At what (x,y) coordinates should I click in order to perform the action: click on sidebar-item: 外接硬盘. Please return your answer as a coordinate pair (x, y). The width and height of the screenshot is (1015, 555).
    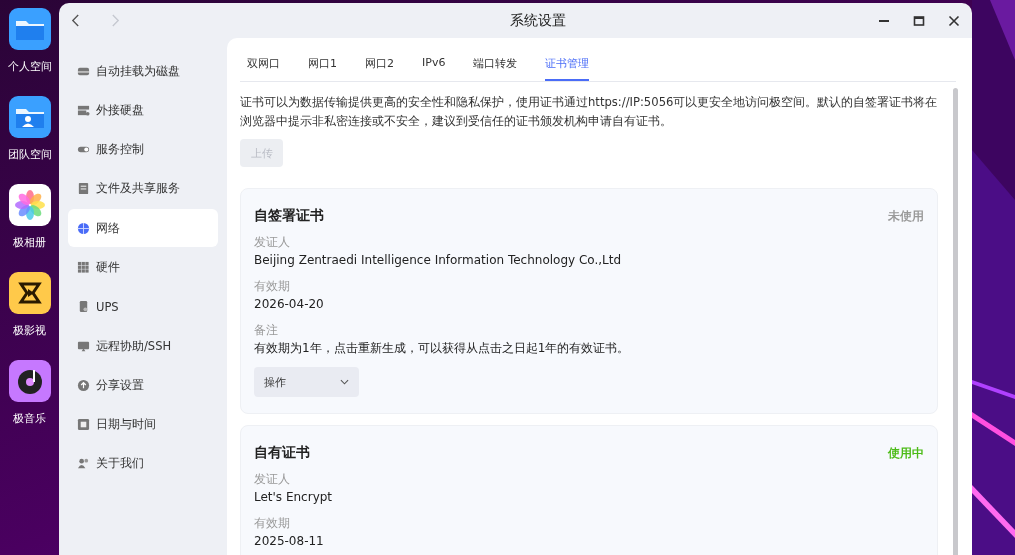
    Looking at the image, I should click on (143, 110).